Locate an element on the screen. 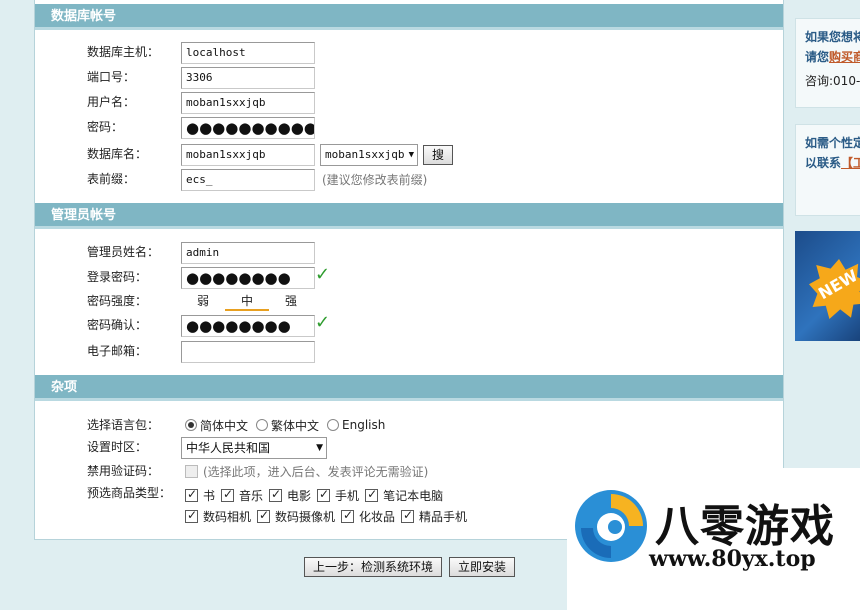 This screenshot has height=610, width=860. radio-label-traditional: 繁体中文 is located at coordinates (295, 425).